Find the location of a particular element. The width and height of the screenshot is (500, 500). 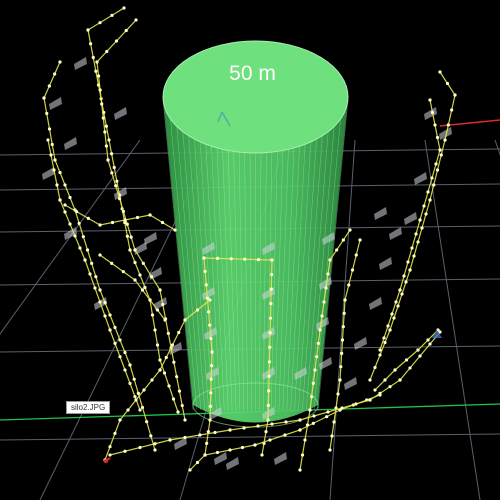

silo-radius-label: 50 m is located at coordinates (252, 73).